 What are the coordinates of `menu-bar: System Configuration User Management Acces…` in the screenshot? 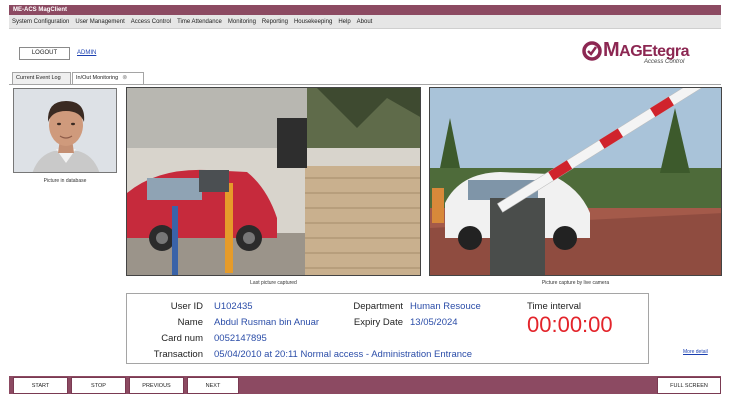 It's located at (365, 22).